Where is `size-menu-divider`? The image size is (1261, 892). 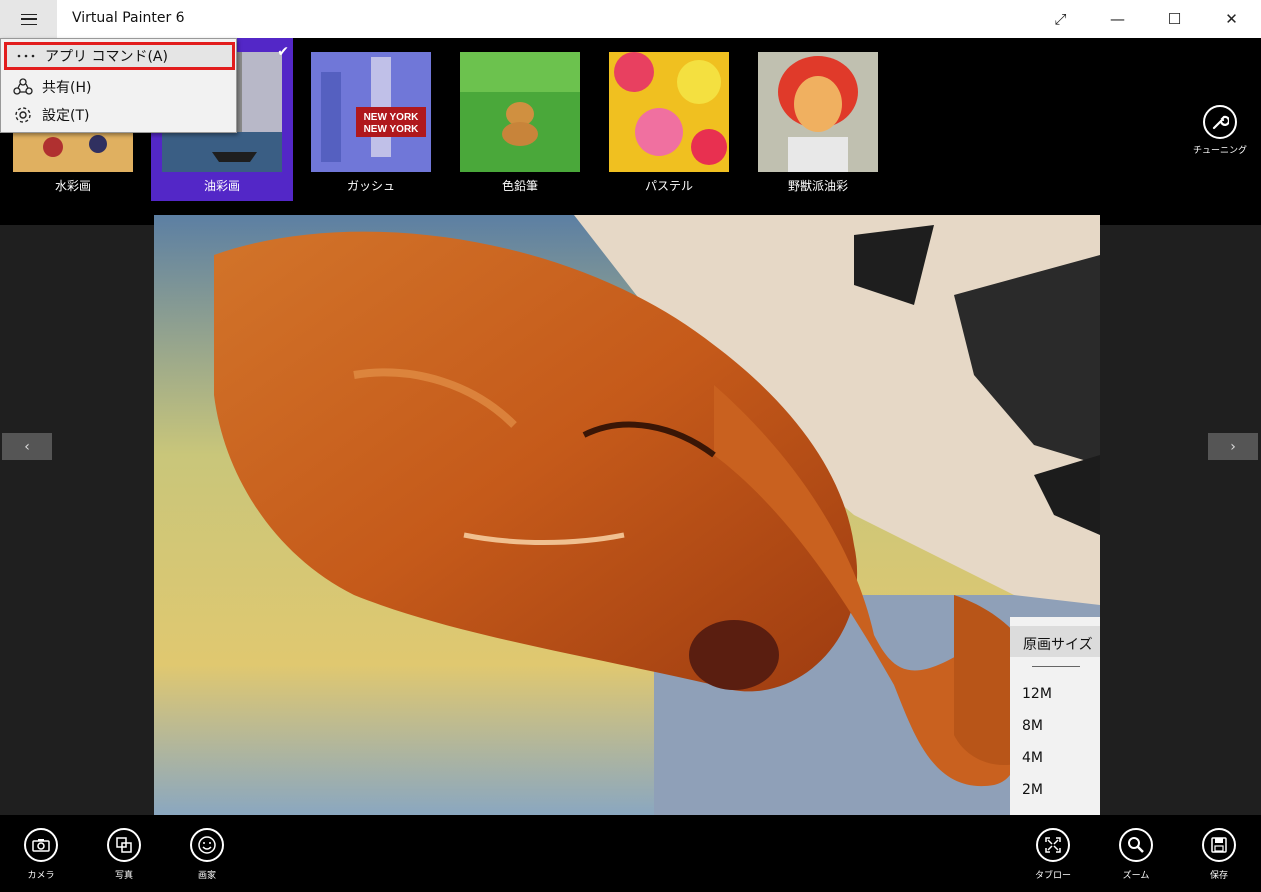
size-menu-divider is located at coordinates (1056, 666).